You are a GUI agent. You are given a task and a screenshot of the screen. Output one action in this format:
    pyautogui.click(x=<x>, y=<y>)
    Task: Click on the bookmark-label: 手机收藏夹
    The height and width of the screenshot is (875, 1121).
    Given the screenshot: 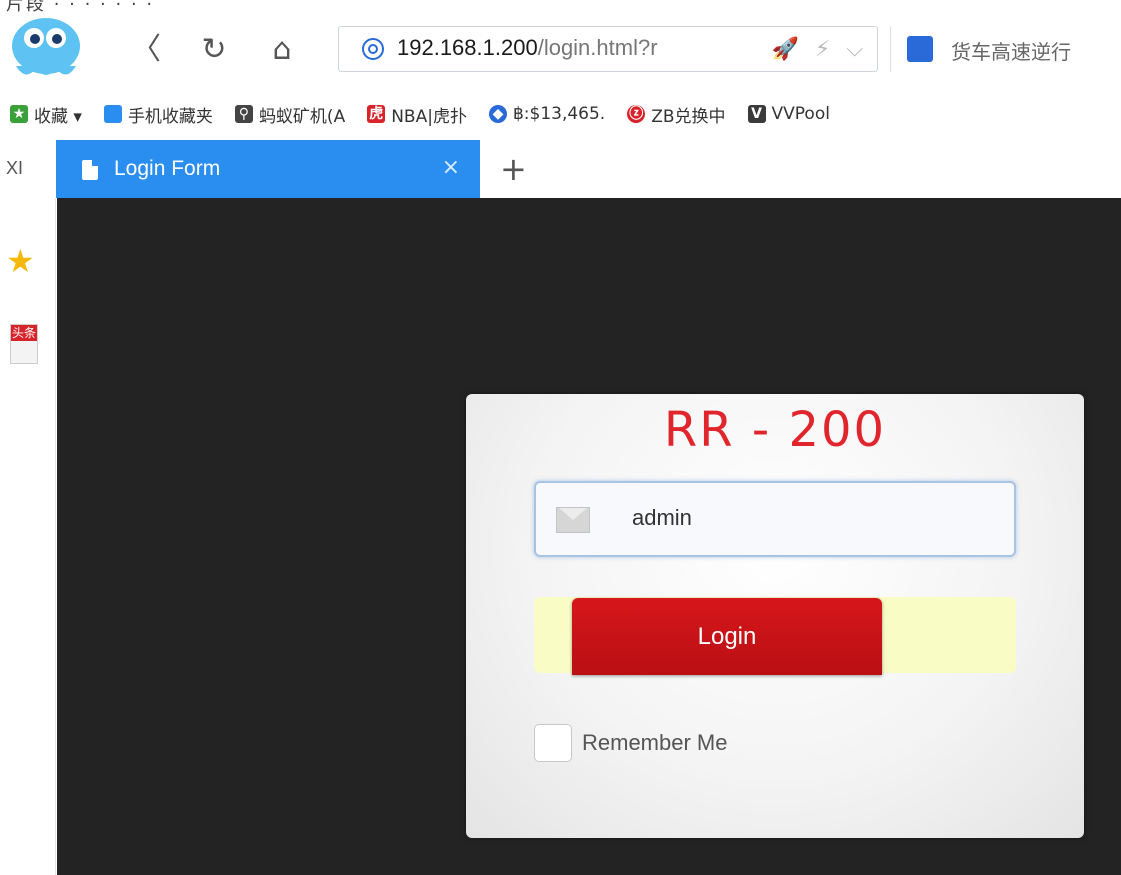 What is the action you would take?
    pyautogui.click(x=170, y=116)
    